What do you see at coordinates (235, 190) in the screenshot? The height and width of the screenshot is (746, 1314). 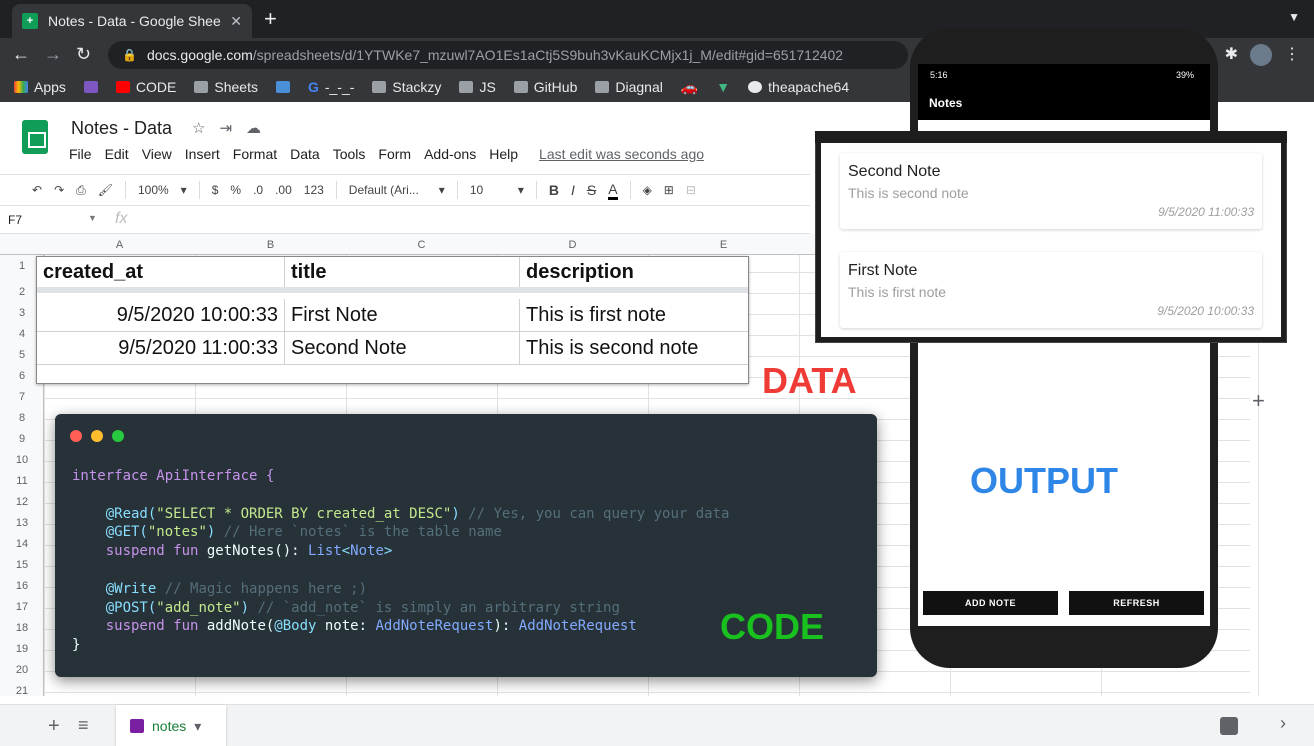 I see `percent-button: %` at bounding box center [235, 190].